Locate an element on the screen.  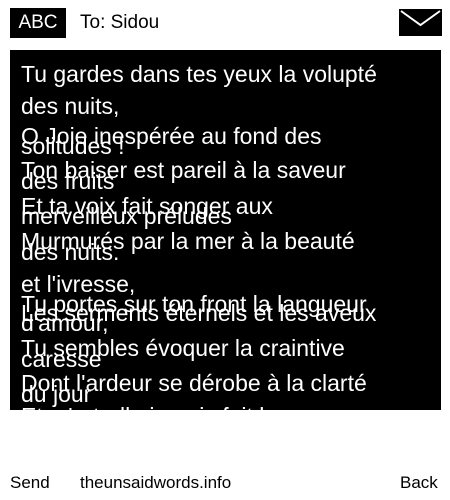
recipient-line: To: Sidou is located at coordinates (119, 23).